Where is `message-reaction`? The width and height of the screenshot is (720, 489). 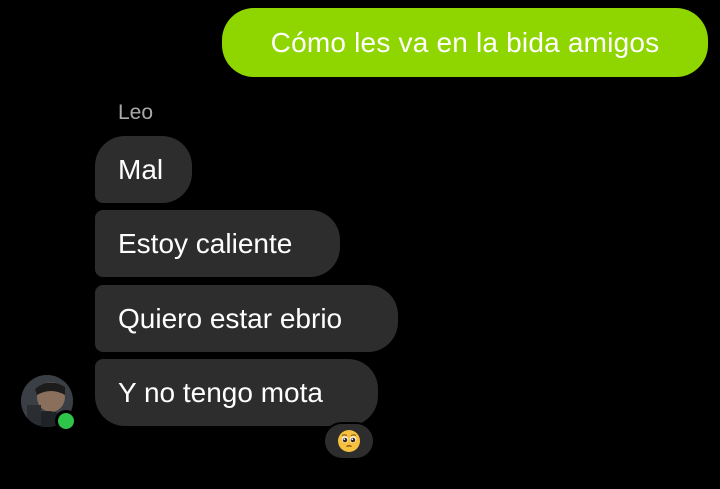
message-reaction is located at coordinates (349, 441).